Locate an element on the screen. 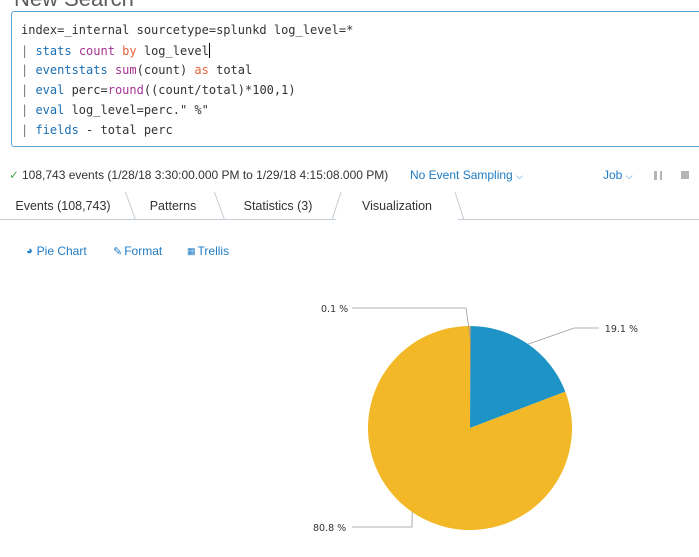 This screenshot has width=699, height=557. tab-events-label: Events (108,743) is located at coordinates (63, 205).